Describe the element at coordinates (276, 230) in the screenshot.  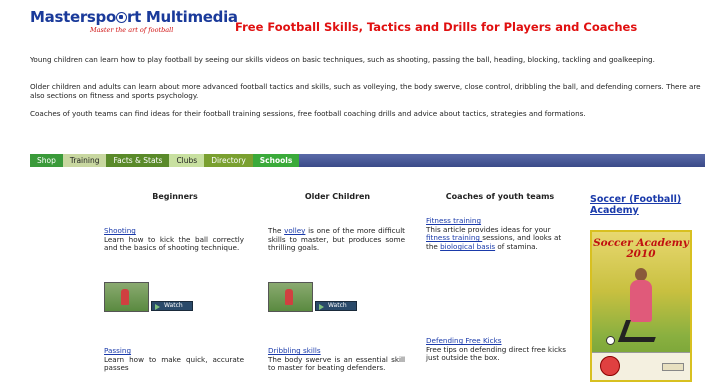
I see `volley-text-start: The` at that location.